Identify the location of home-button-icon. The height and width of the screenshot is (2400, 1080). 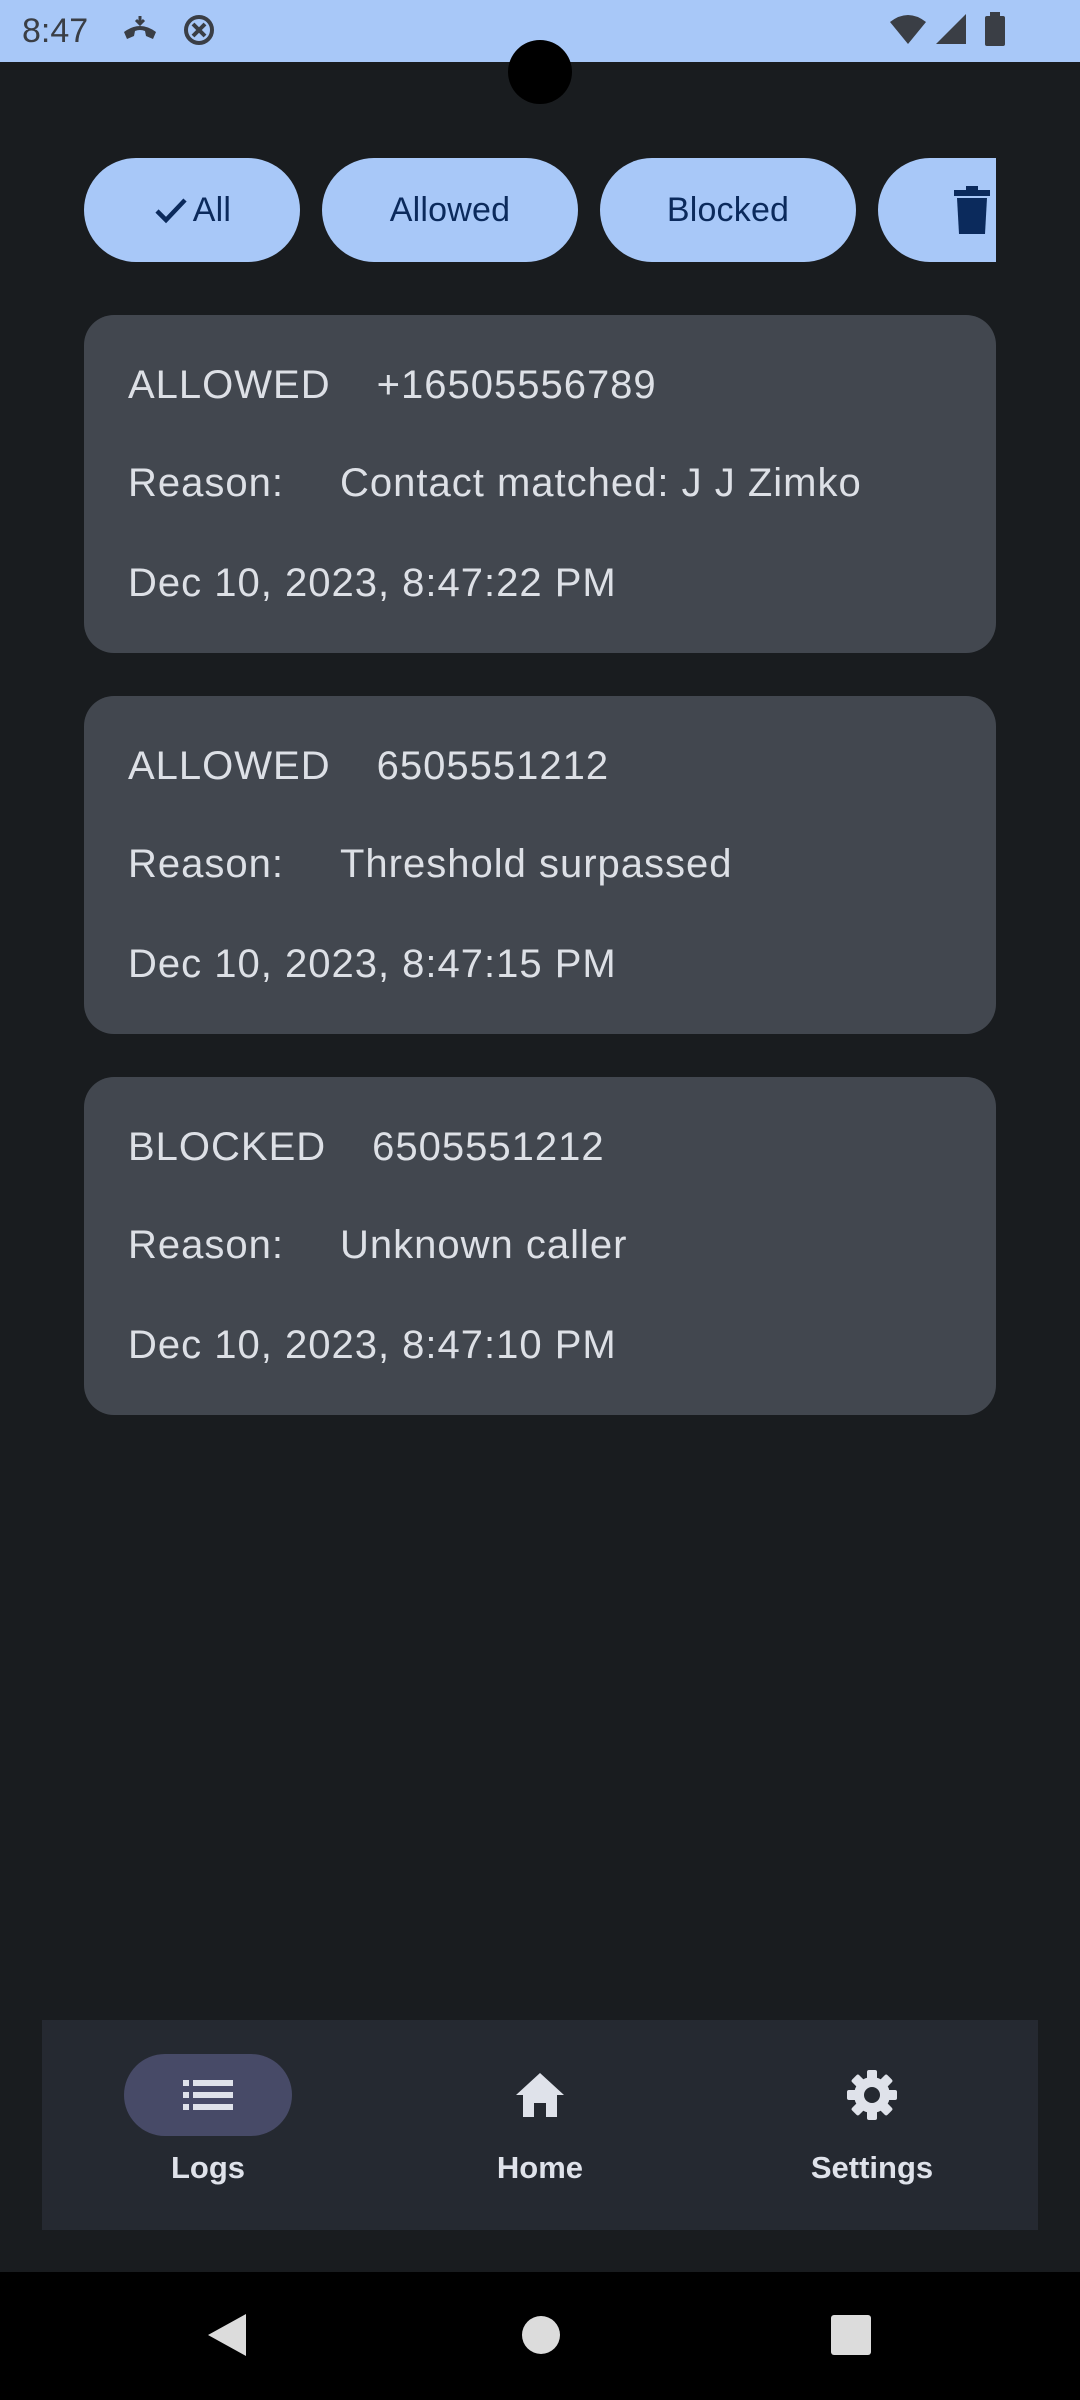
(541, 2337).